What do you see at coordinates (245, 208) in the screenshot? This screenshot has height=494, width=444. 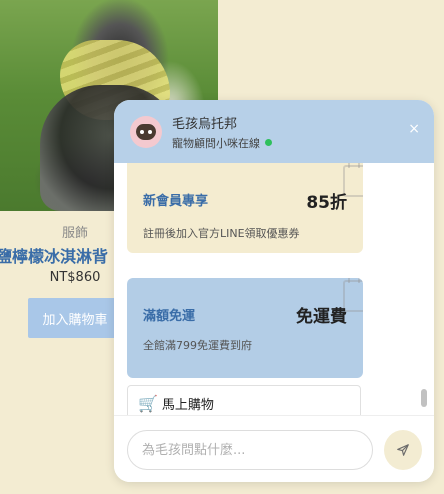 I see `promo-card: 新會員專享 85折 註冊後加入官方LINE領取優惠券` at bounding box center [245, 208].